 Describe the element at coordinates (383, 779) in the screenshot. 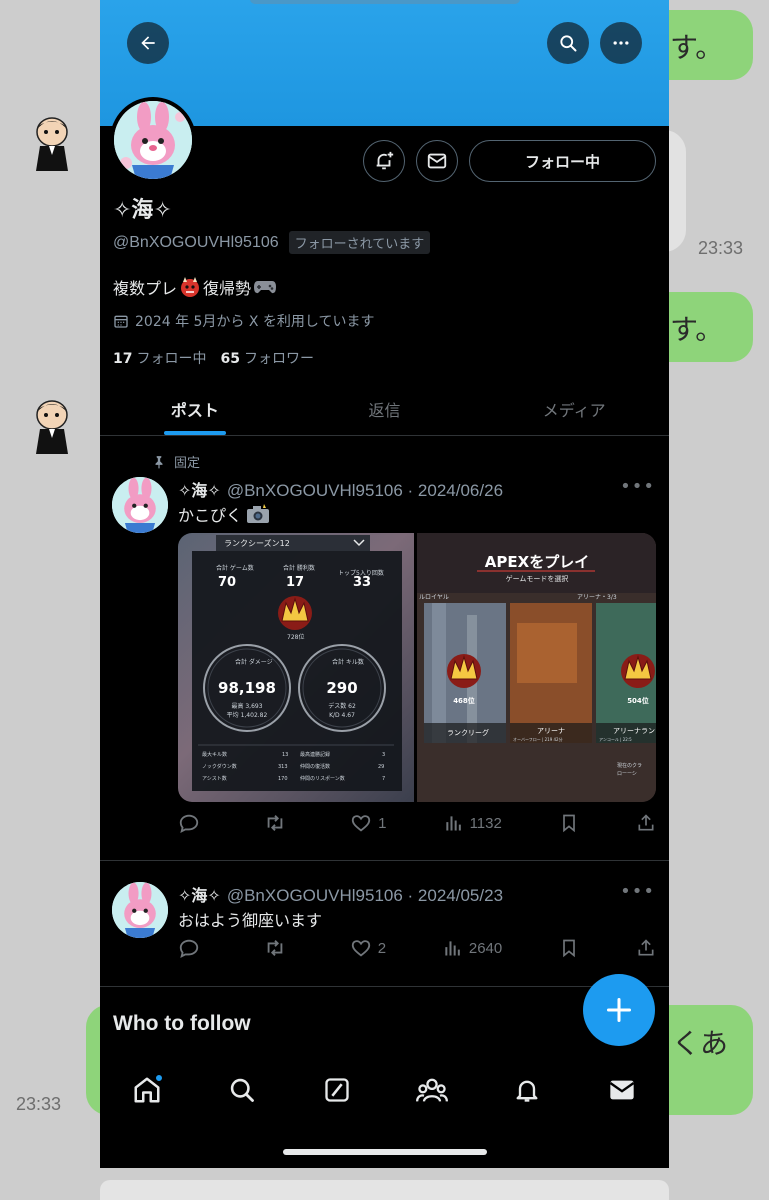

I see `stats-row-value: 7` at that location.